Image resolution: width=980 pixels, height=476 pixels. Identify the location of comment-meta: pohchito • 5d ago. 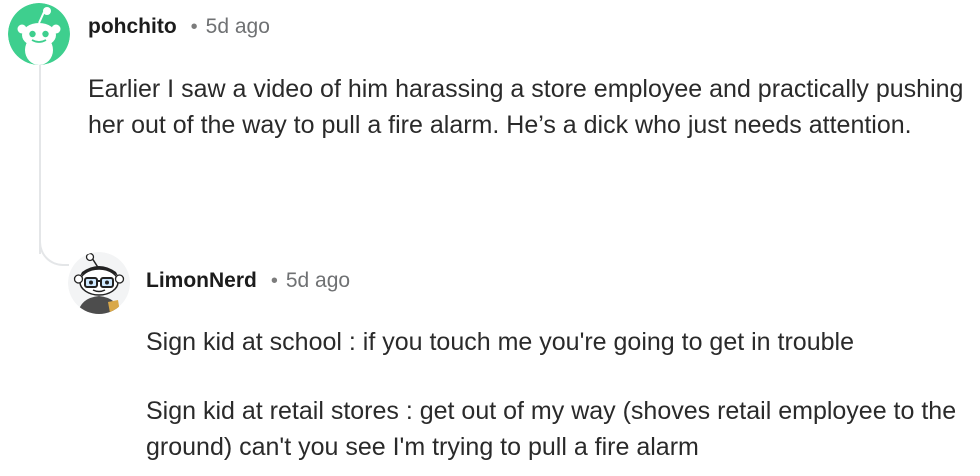
(179, 27).